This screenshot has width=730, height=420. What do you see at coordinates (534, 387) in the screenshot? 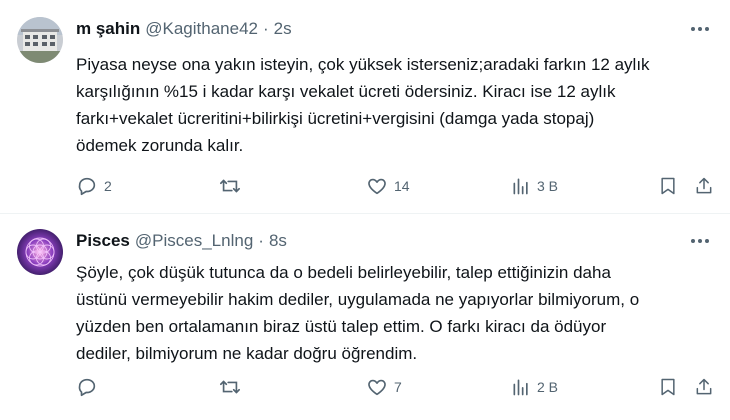
I see `views-button: 2 B` at bounding box center [534, 387].